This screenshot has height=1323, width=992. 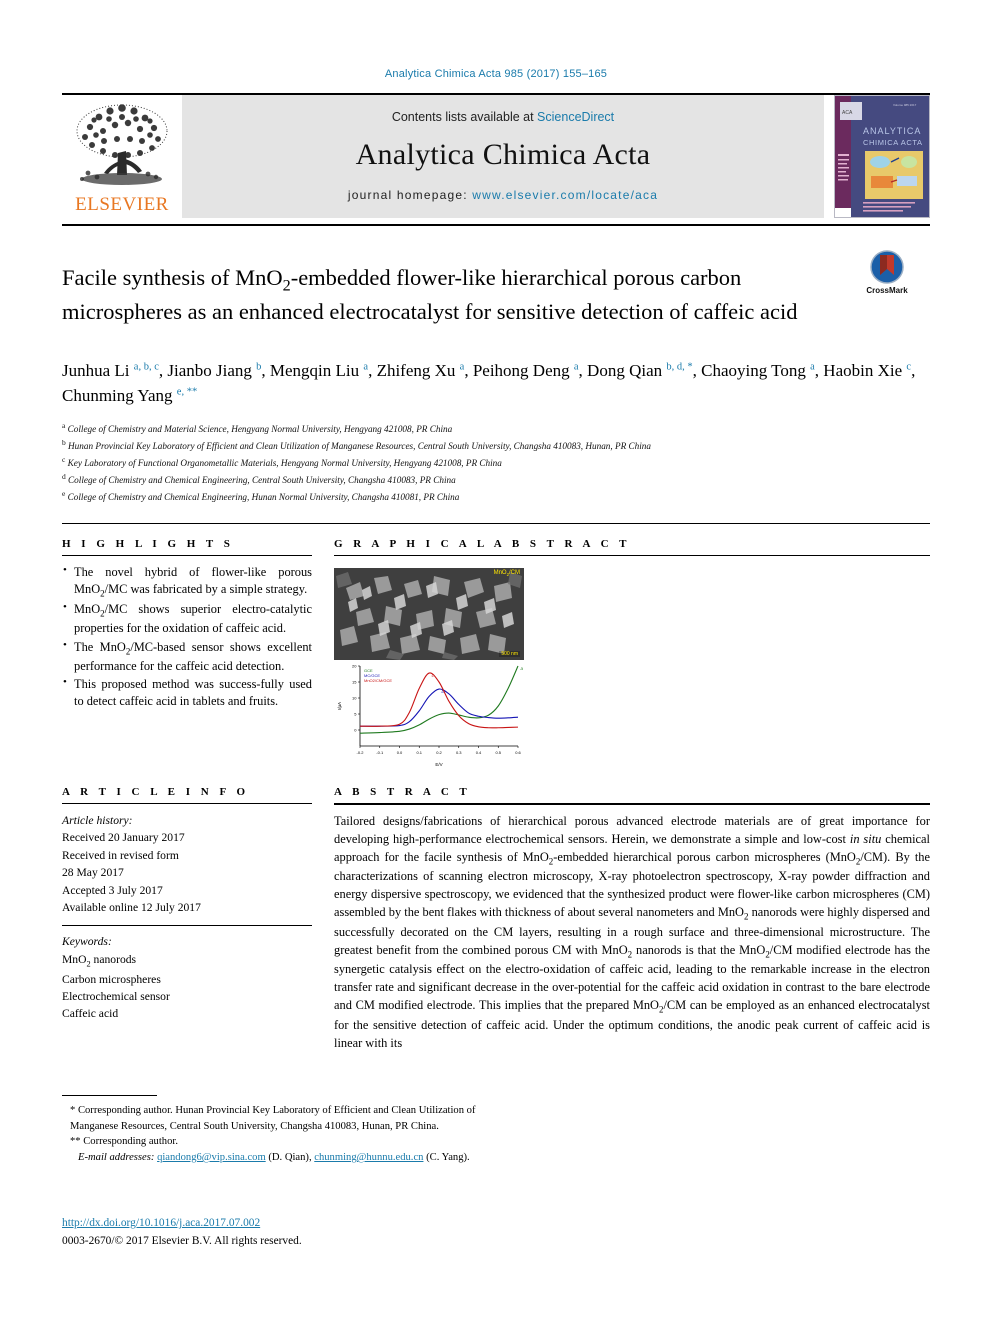 What do you see at coordinates (130, 395) in the screenshot?
I see `author: Chunming Yang e, **` at bounding box center [130, 395].